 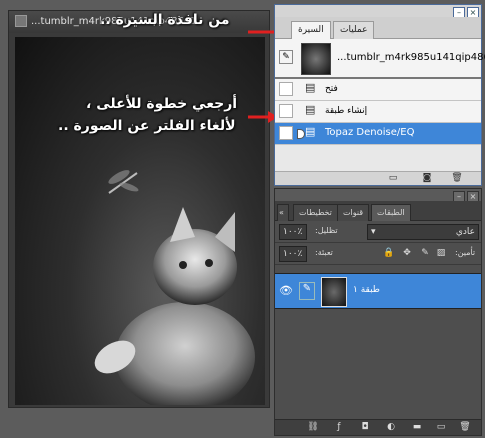 I want to click on new-layer-icon: ▭, so click(x=441, y=427).